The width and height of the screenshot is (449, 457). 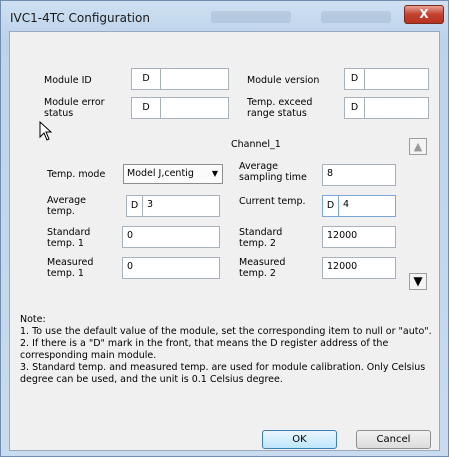 What do you see at coordinates (134, 206) in the screenshot?
I see `avg-temp-prefix: D` at bounding box center [134, 206].